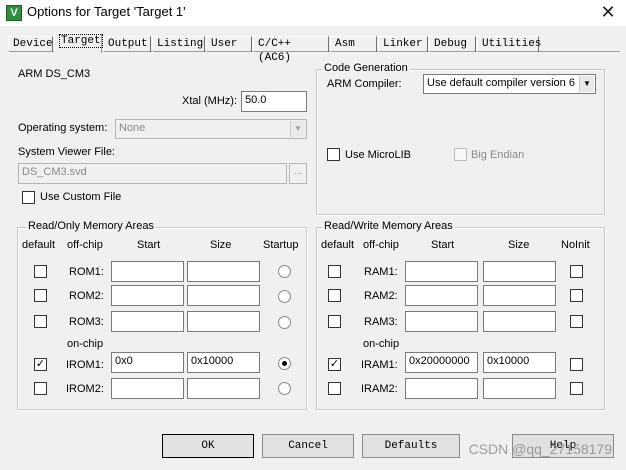  What do you see at coordinates (519, 362) in the screenshot?
I see `iram1-size-input: 0x10000` at bounding box center [519, 362].